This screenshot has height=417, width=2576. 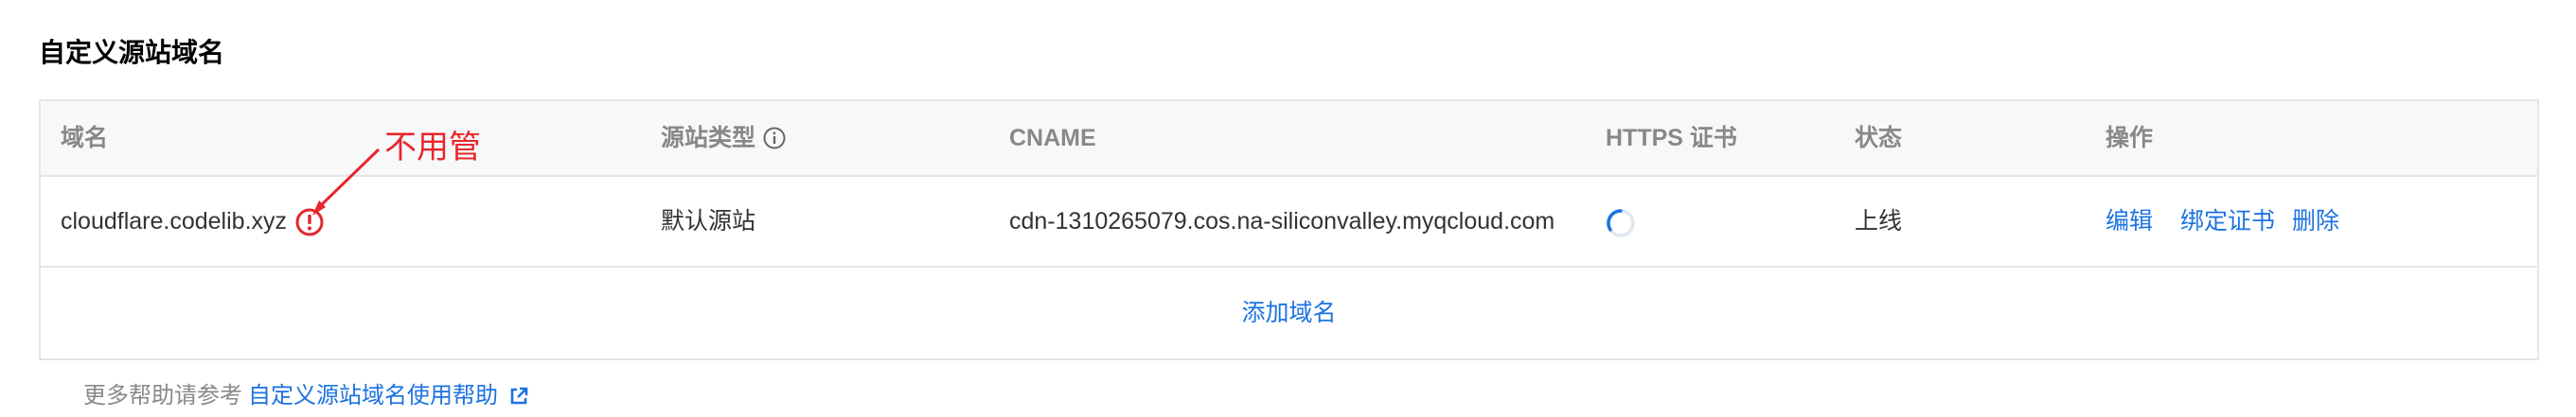 What do you see at coordinates (2316, 222) in the screenshot?
I see `delete-link: 删除` at bounding box center [2316, 222].